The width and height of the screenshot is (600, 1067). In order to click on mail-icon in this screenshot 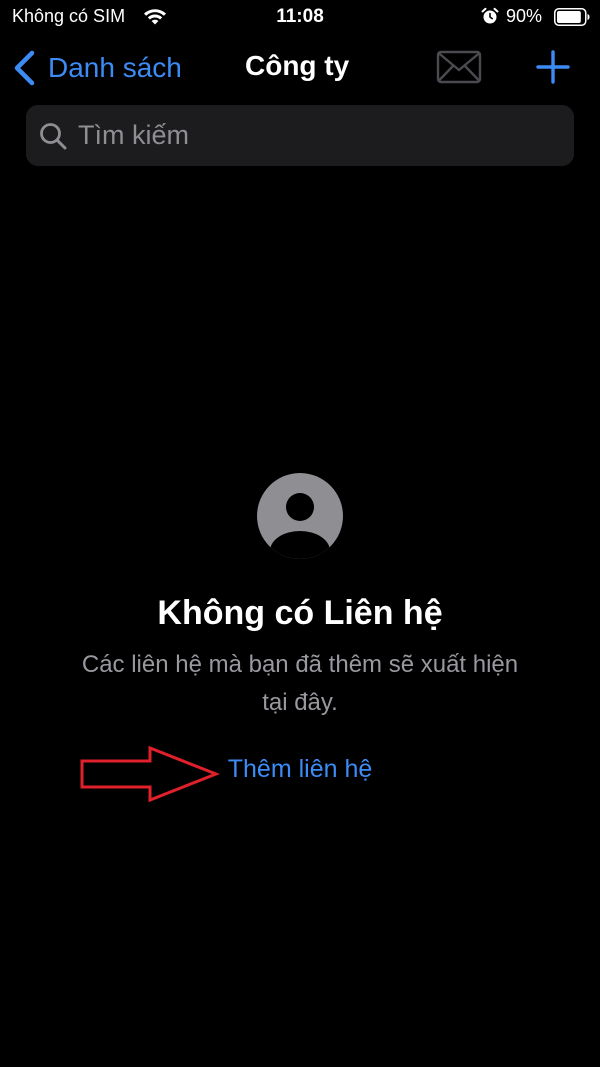, I will do `click(459, 67)`.